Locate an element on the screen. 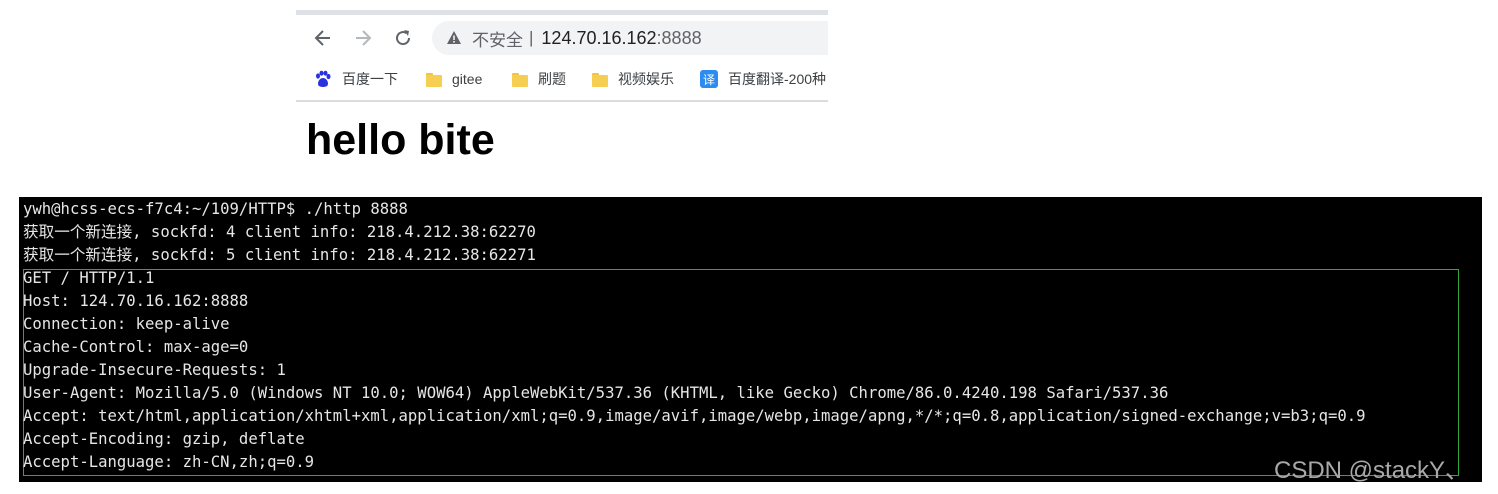 The image size is (1498, 494). toolbar-divider is located at coordinates (562, 101).